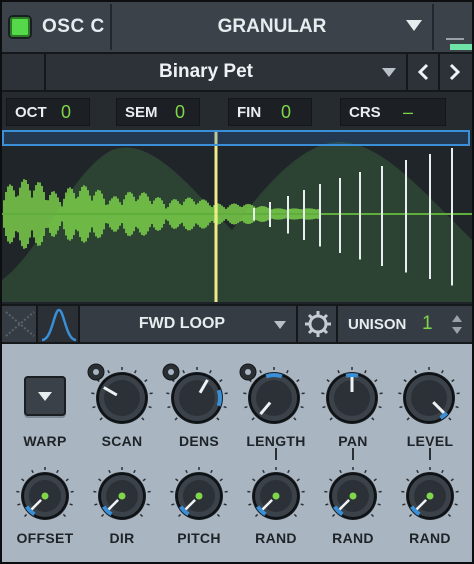 Image resolution: width=474 pixels, height=564 pixels. I want to click on output-meter, so click(457, 29).